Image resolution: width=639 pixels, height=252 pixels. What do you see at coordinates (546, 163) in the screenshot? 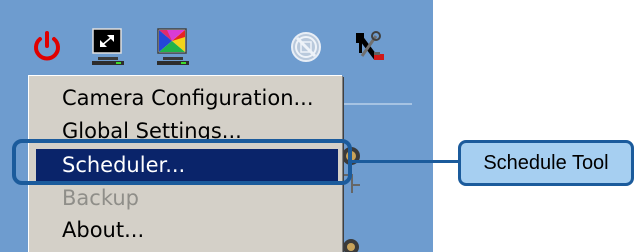
I see `callout-label: Schedule Tool` at bounding box center [546, 163].